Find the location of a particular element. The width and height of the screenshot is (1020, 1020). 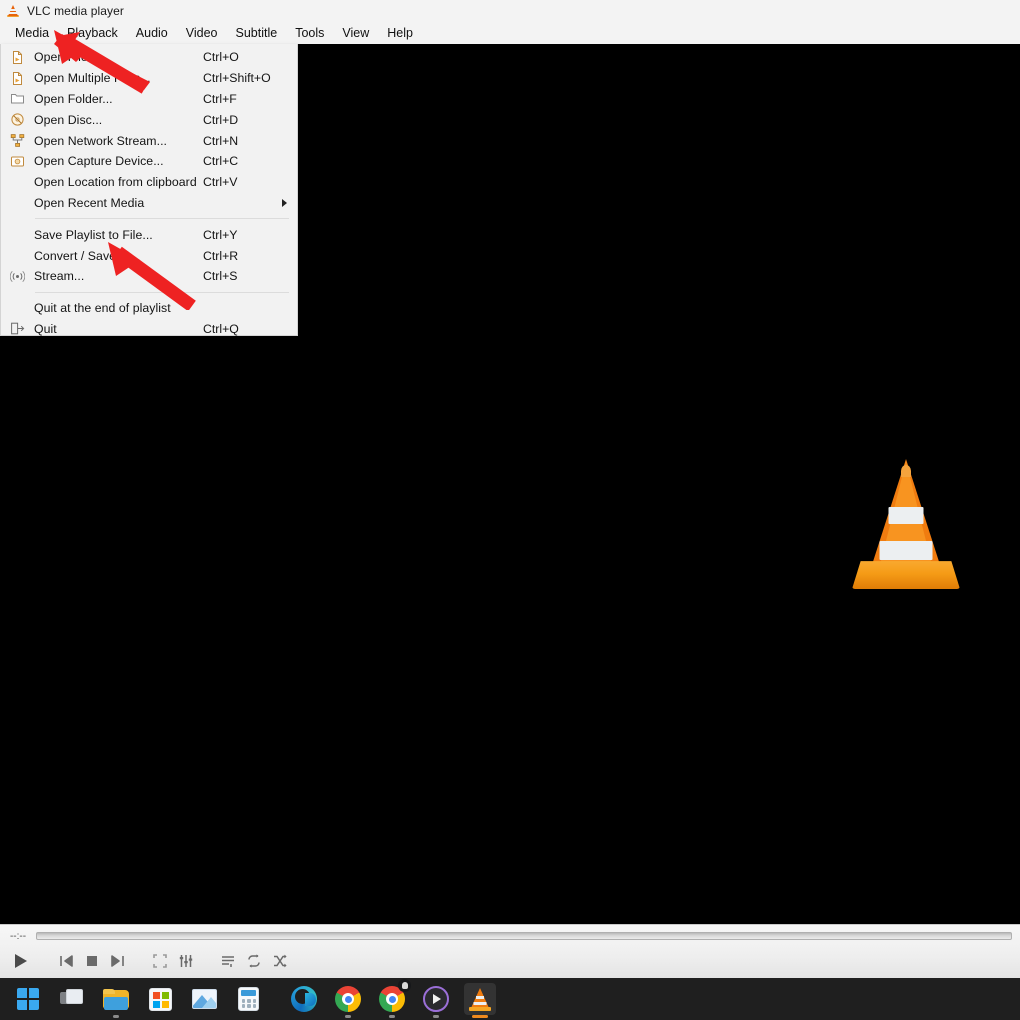

menu-label: Quit is located at coordinates (45, 328).